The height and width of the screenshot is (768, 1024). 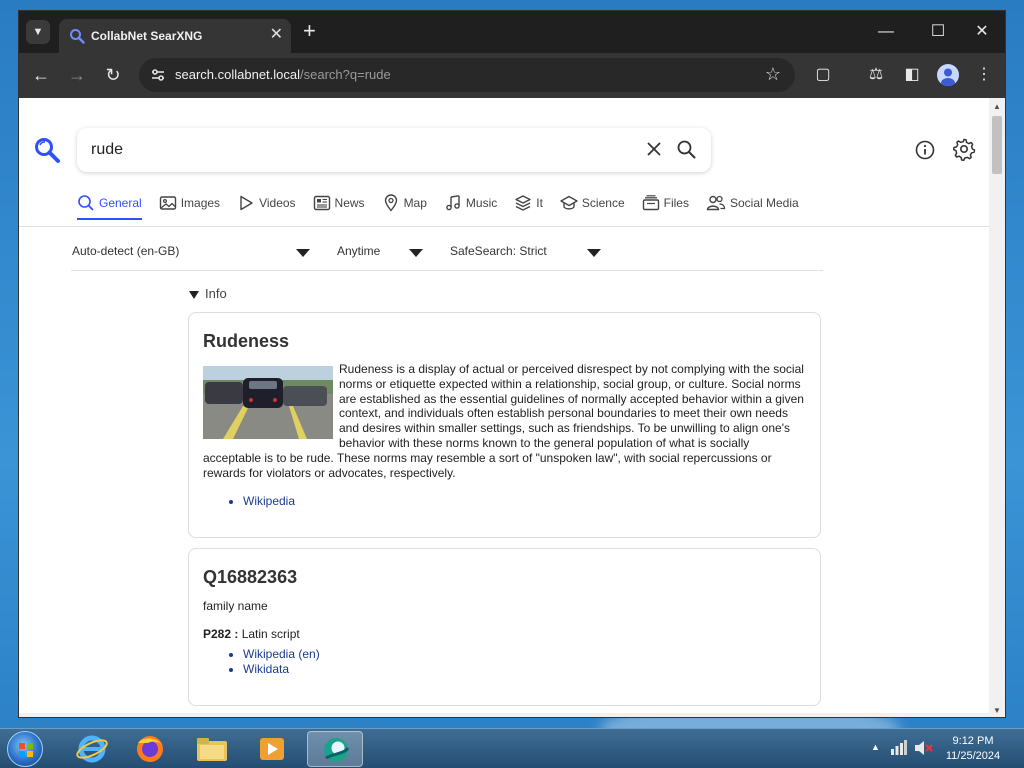 I want to click on tab-social-media-label: Social Media, so click(x=764, y=203).